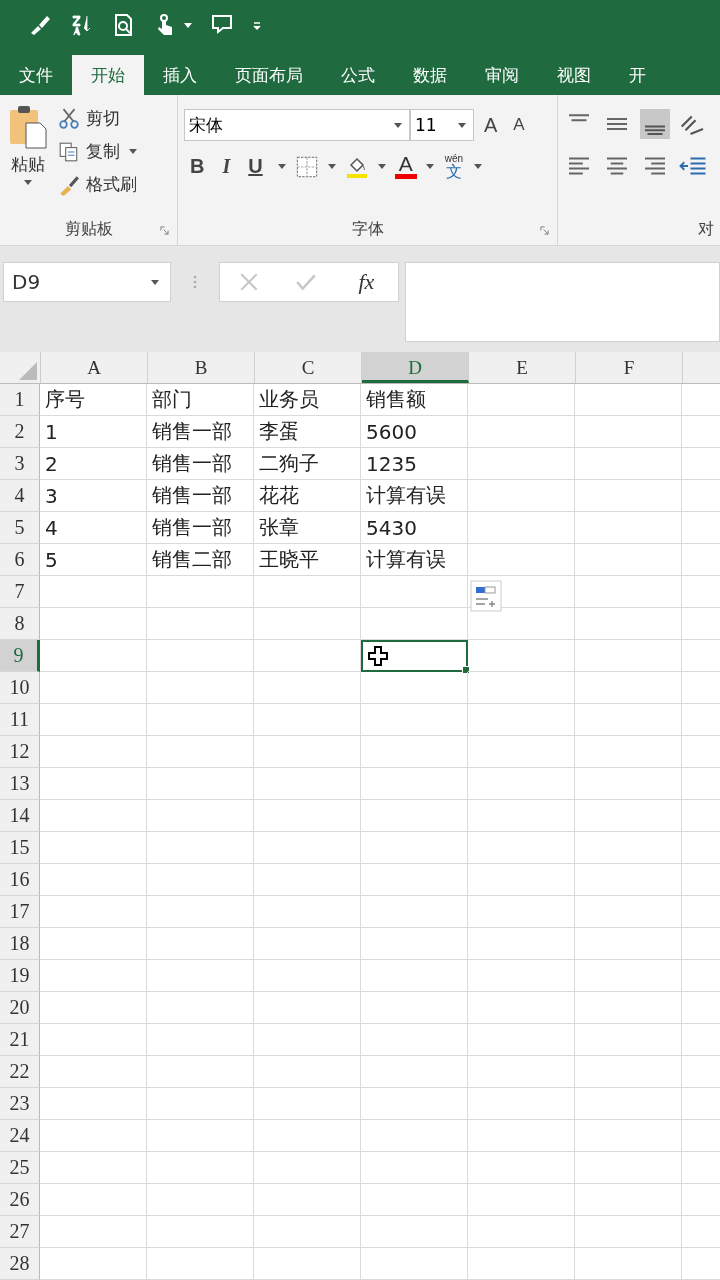 The width and height of the screenshot is (720, 1280). What do you see at coordinates (414, 464) in the screenshot?
I see `table-cell: 1235` at bounding box center [414, 464].